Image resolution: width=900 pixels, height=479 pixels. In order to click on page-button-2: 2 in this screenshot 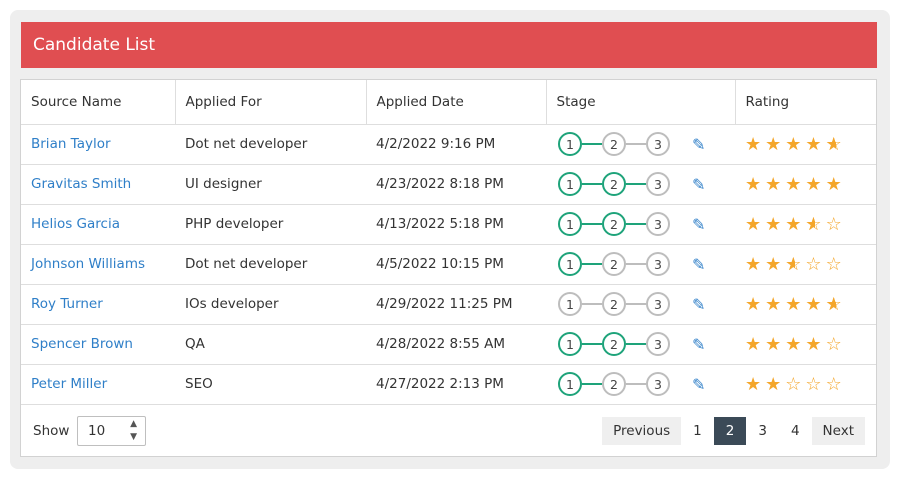, I will do `click(730, 431)`.